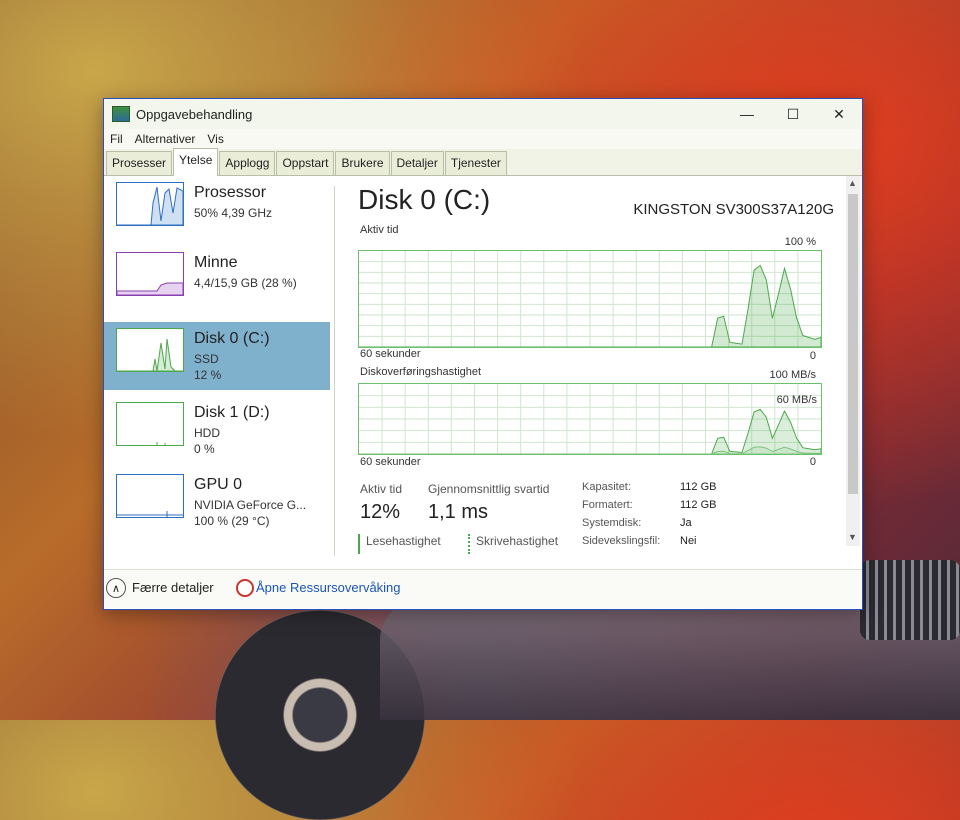 Image resolution: width=960 pixels, height=820 pixels. What do you see at coordinates (475, 163) in the screenshot?
I see `tab-tjenester: Tjenester` at bounding box center [475, 163].